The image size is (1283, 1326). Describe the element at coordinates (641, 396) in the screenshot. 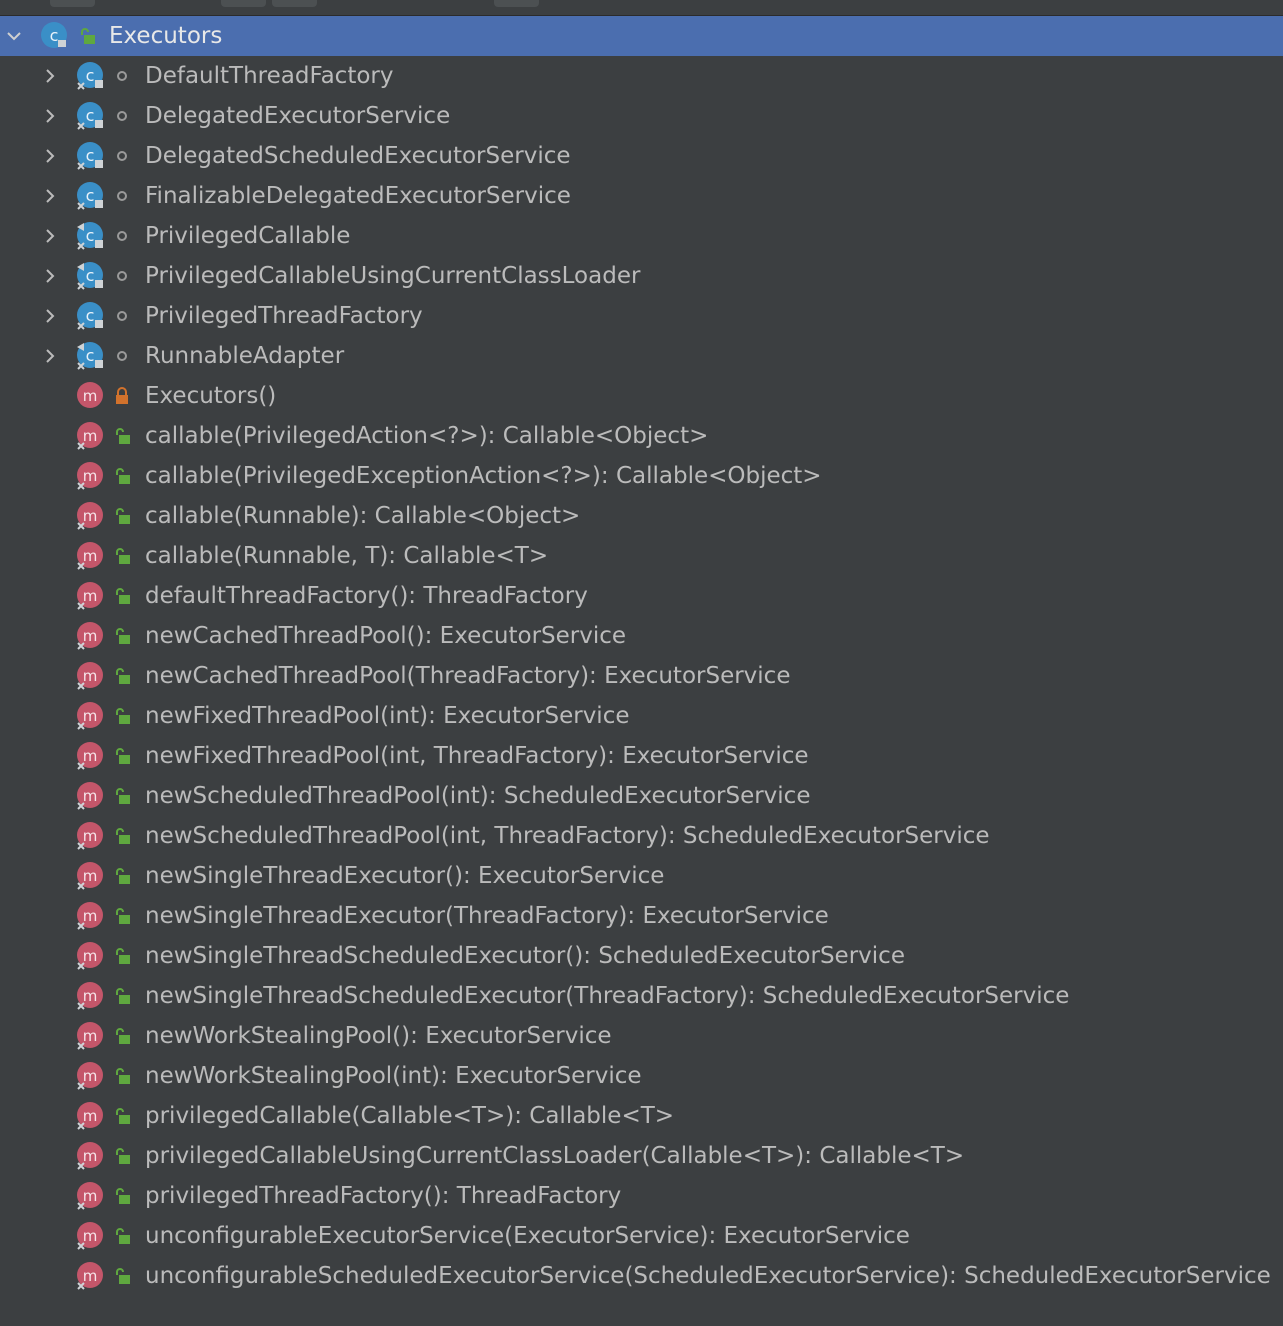

I see `tree-item-method: m Executors()` at that location.